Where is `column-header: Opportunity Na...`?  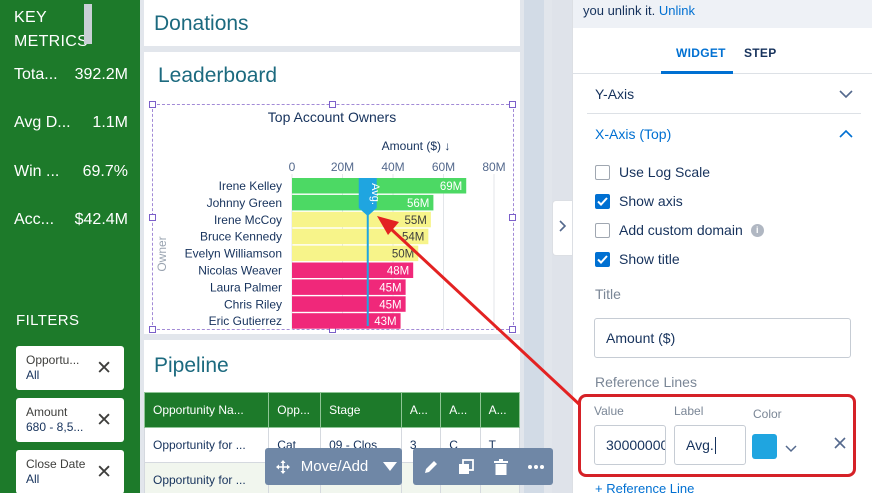 column-header: Opportunity Na... is located at coordinates (206, 410).